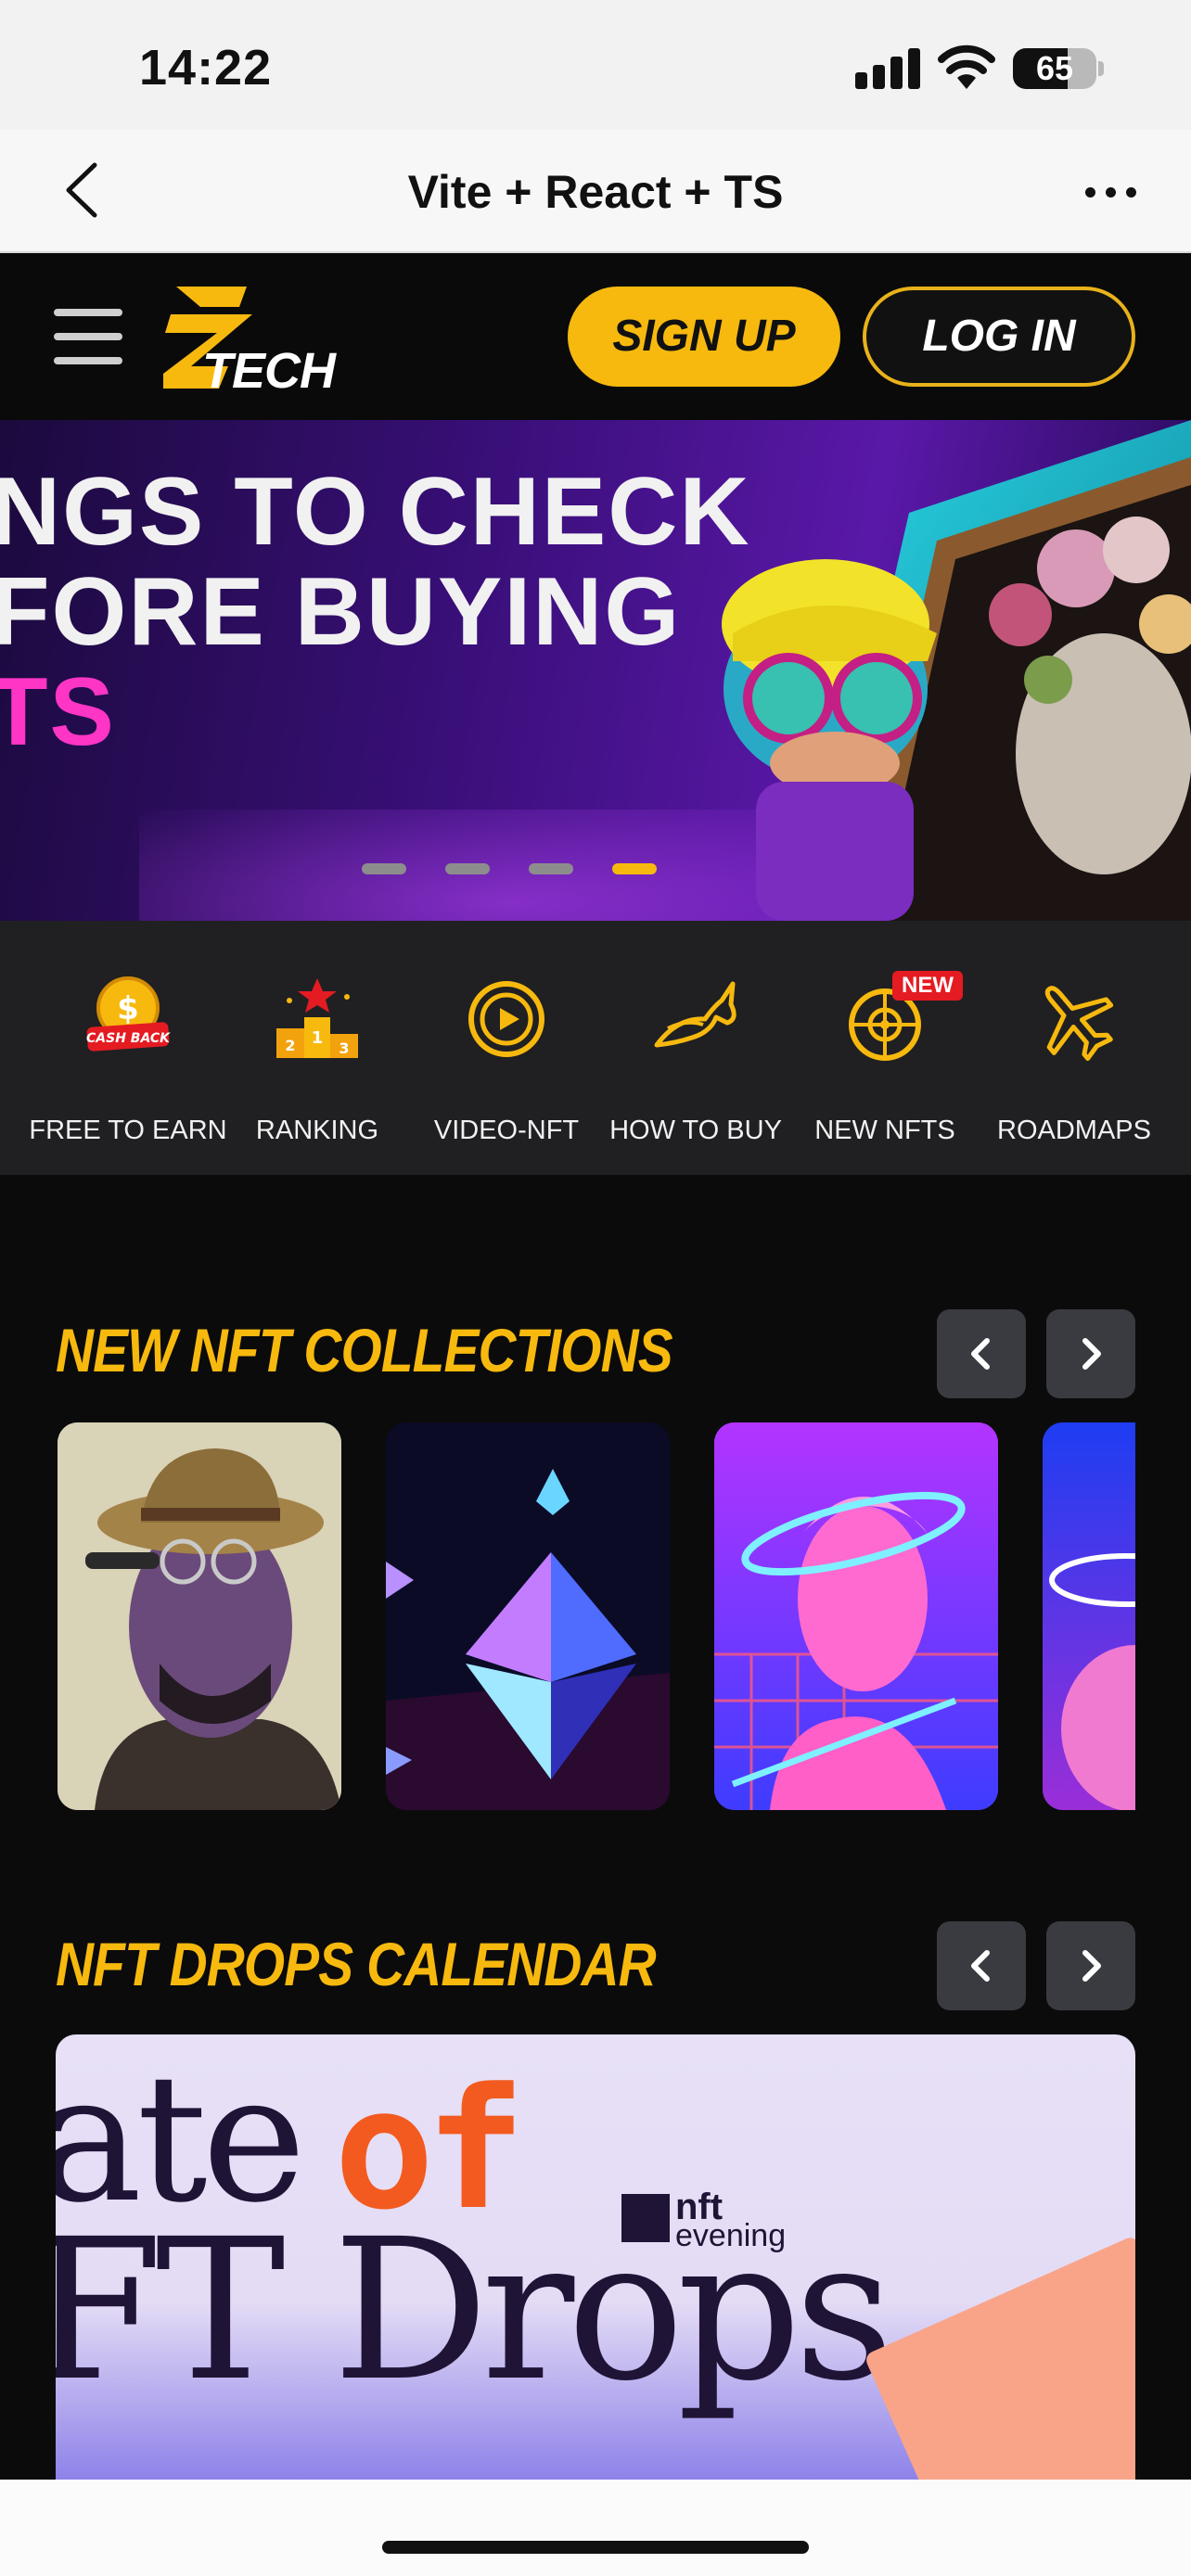  What do you see at coordinates (364, 1350) in the screenshot?
I see `new-nft-collections-title: NEW NFT COLLECTIONS` at bounding box center [364, 1350].